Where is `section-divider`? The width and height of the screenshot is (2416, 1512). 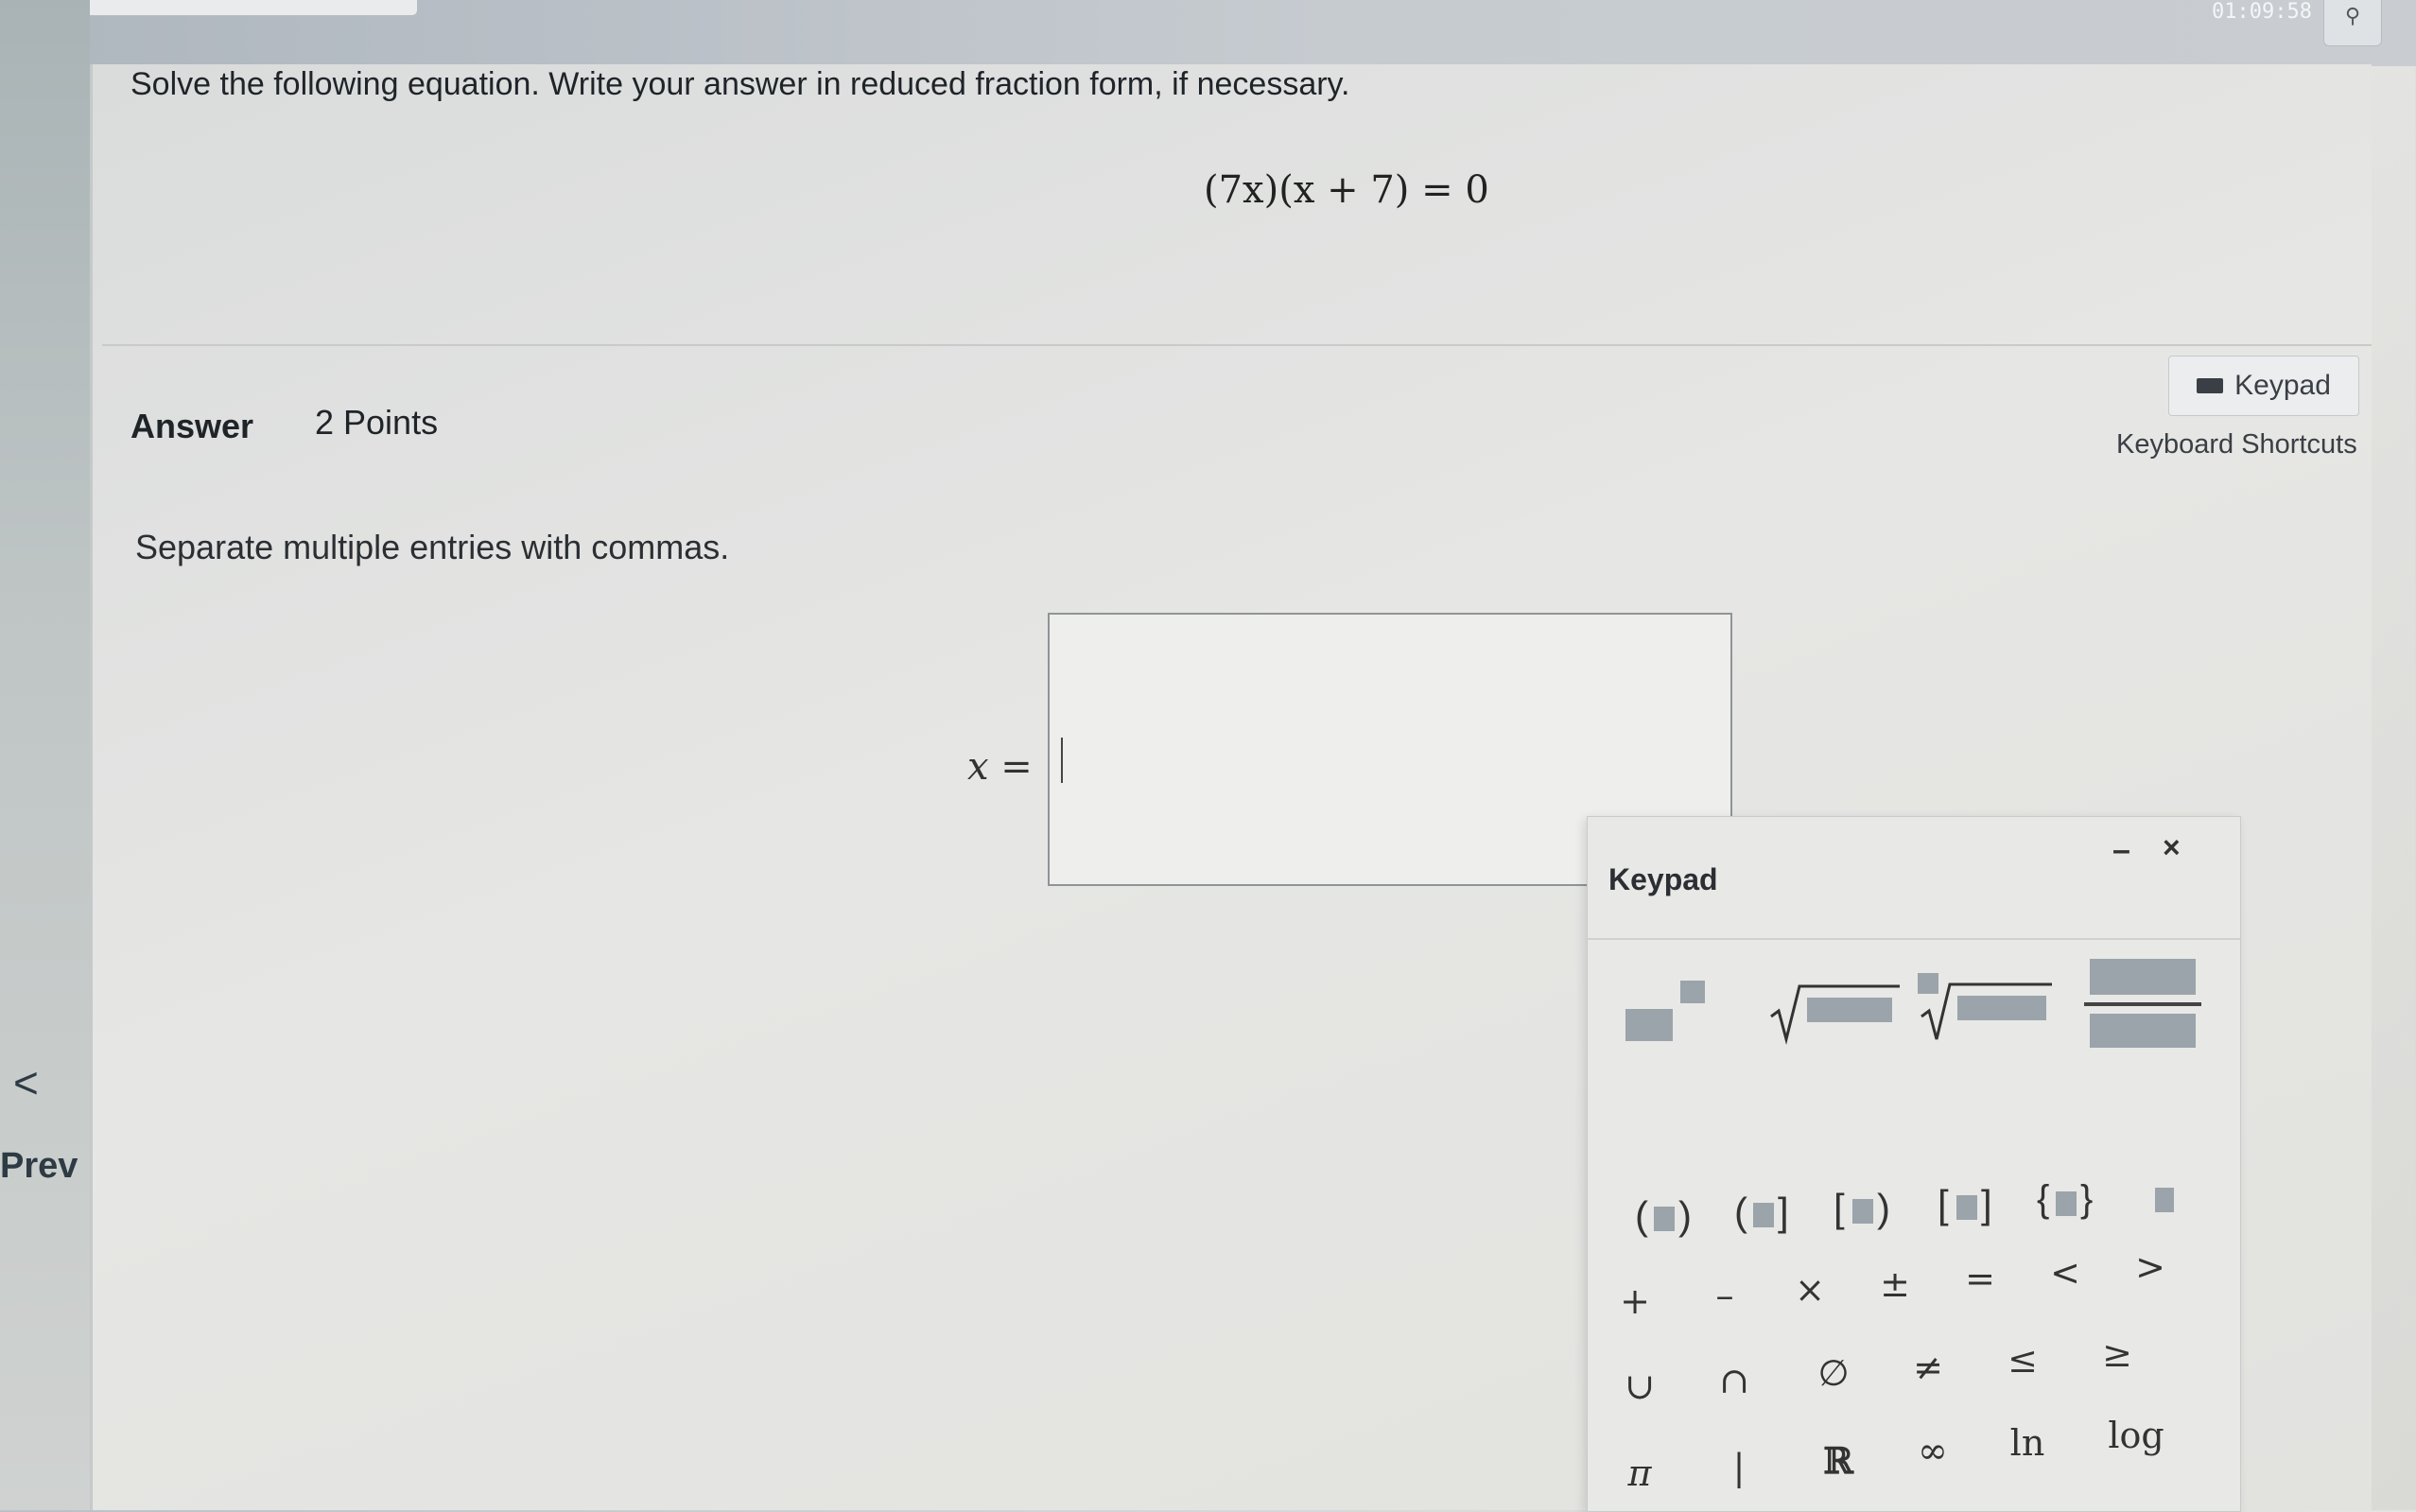 section-divider is located at coordinates (1237, 345).